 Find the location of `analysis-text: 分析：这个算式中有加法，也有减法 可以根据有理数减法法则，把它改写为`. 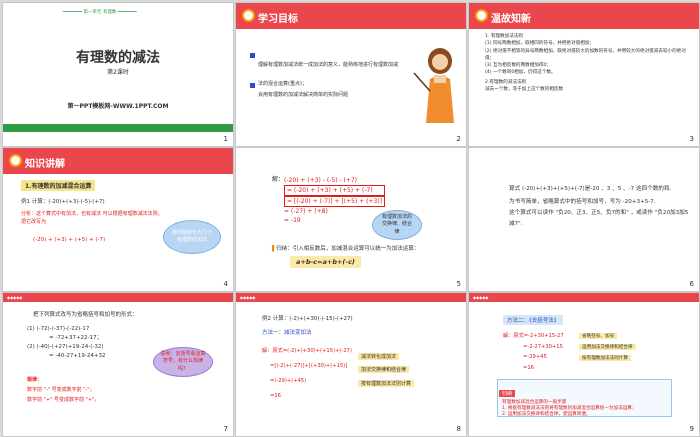

analysis-text: 分析：这个算式中有加法，也有减法 可以根据有理数减法法则，把它改写为 is located at coordinates (92, 218).